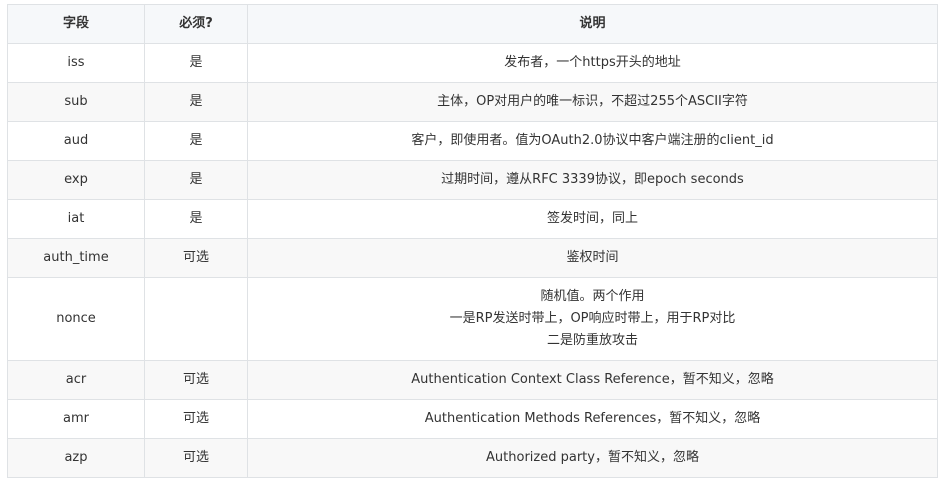 The height and width of the screenshot is (486, 945). Describe the element at coordinates (196, 319) in the screenshot. I see `cell-required` at that location.